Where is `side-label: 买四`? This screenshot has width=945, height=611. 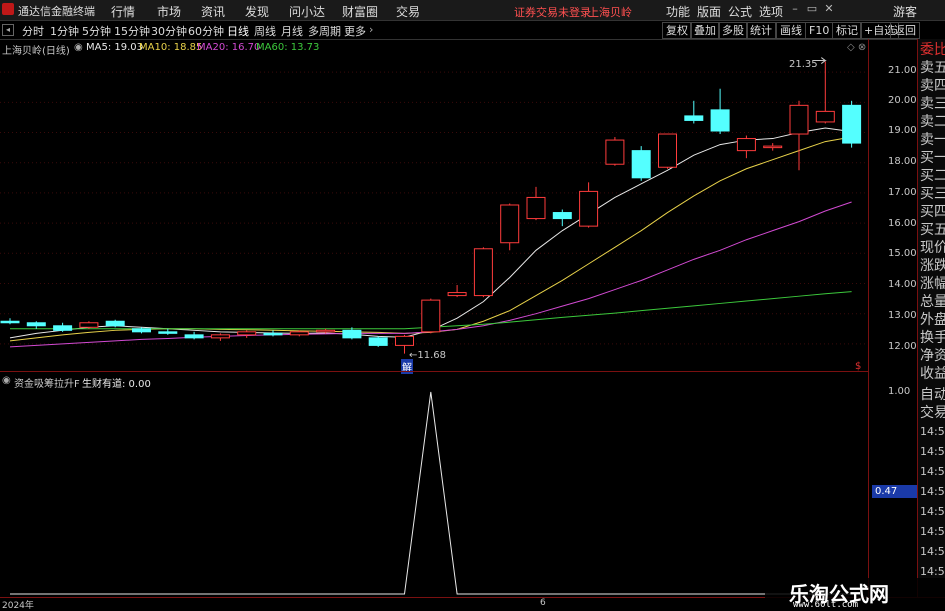
side-label: 买四 is located at coordinates (932, 211).